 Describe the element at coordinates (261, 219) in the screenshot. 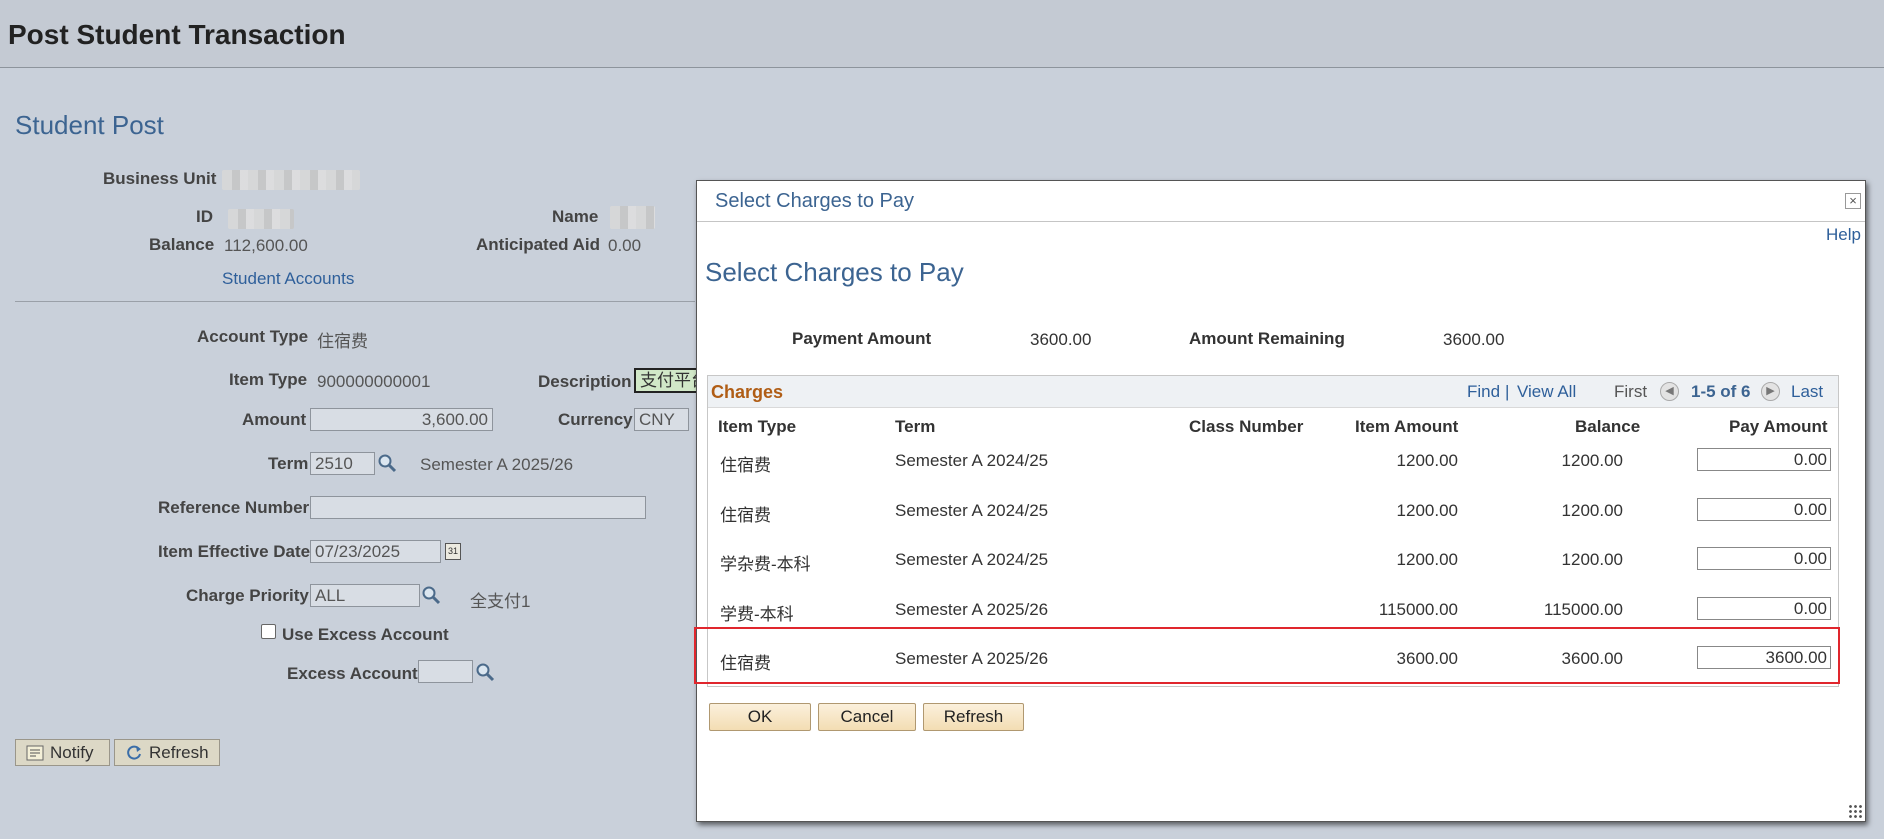

I see `id-redacted` at that location.